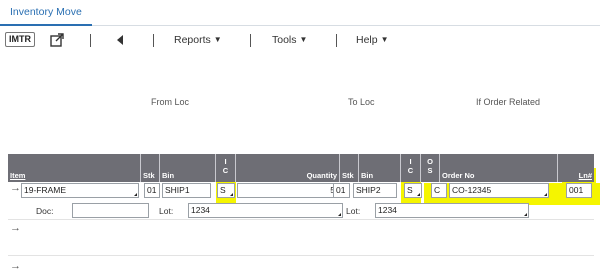  Describe the element at coordinates (188, 168) in the screenshot. I see `col-bin-from: Bin` at that location.